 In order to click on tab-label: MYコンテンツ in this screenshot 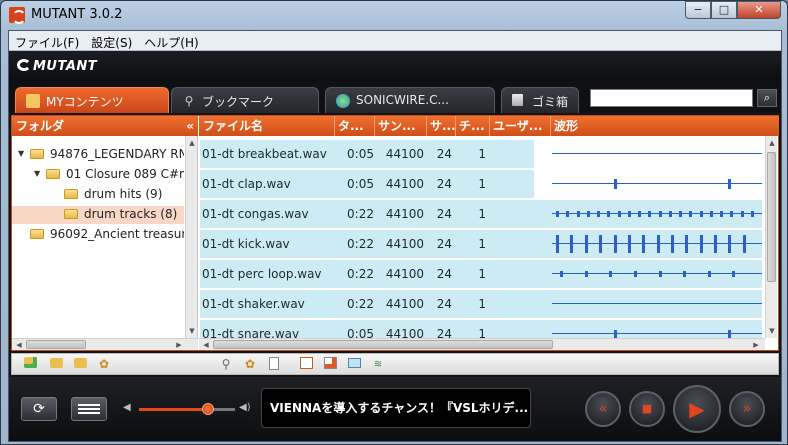, I will do `click(85, 102)`.